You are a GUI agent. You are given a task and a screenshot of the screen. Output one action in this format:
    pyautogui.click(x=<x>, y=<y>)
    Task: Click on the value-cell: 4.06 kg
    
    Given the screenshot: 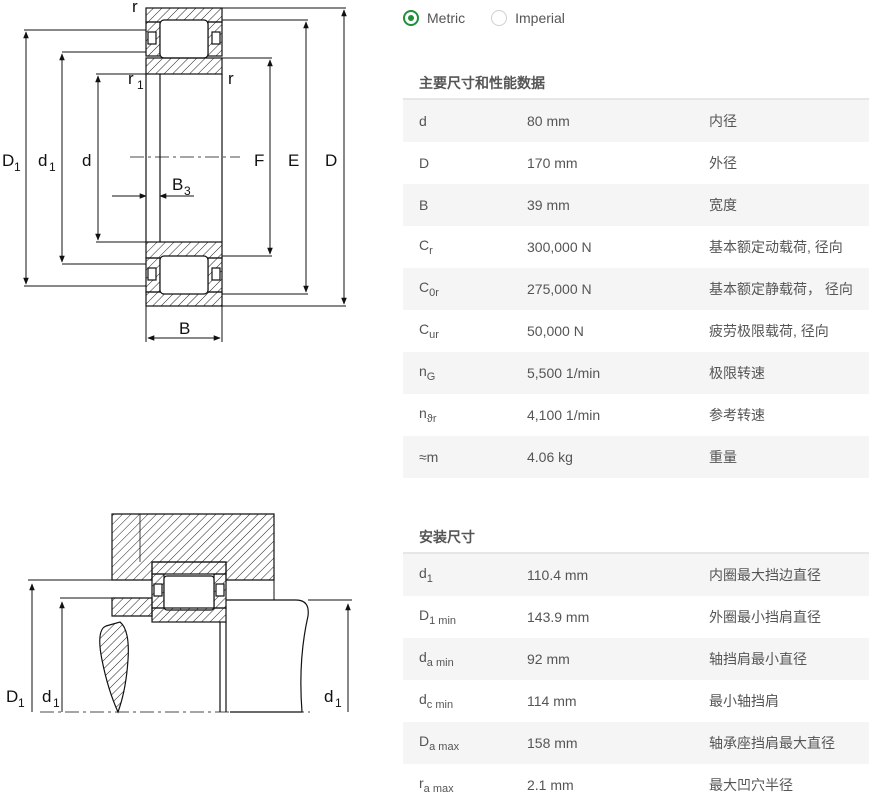 What is the action you would take?
    pyautogui.click(x=550, y=457)
    